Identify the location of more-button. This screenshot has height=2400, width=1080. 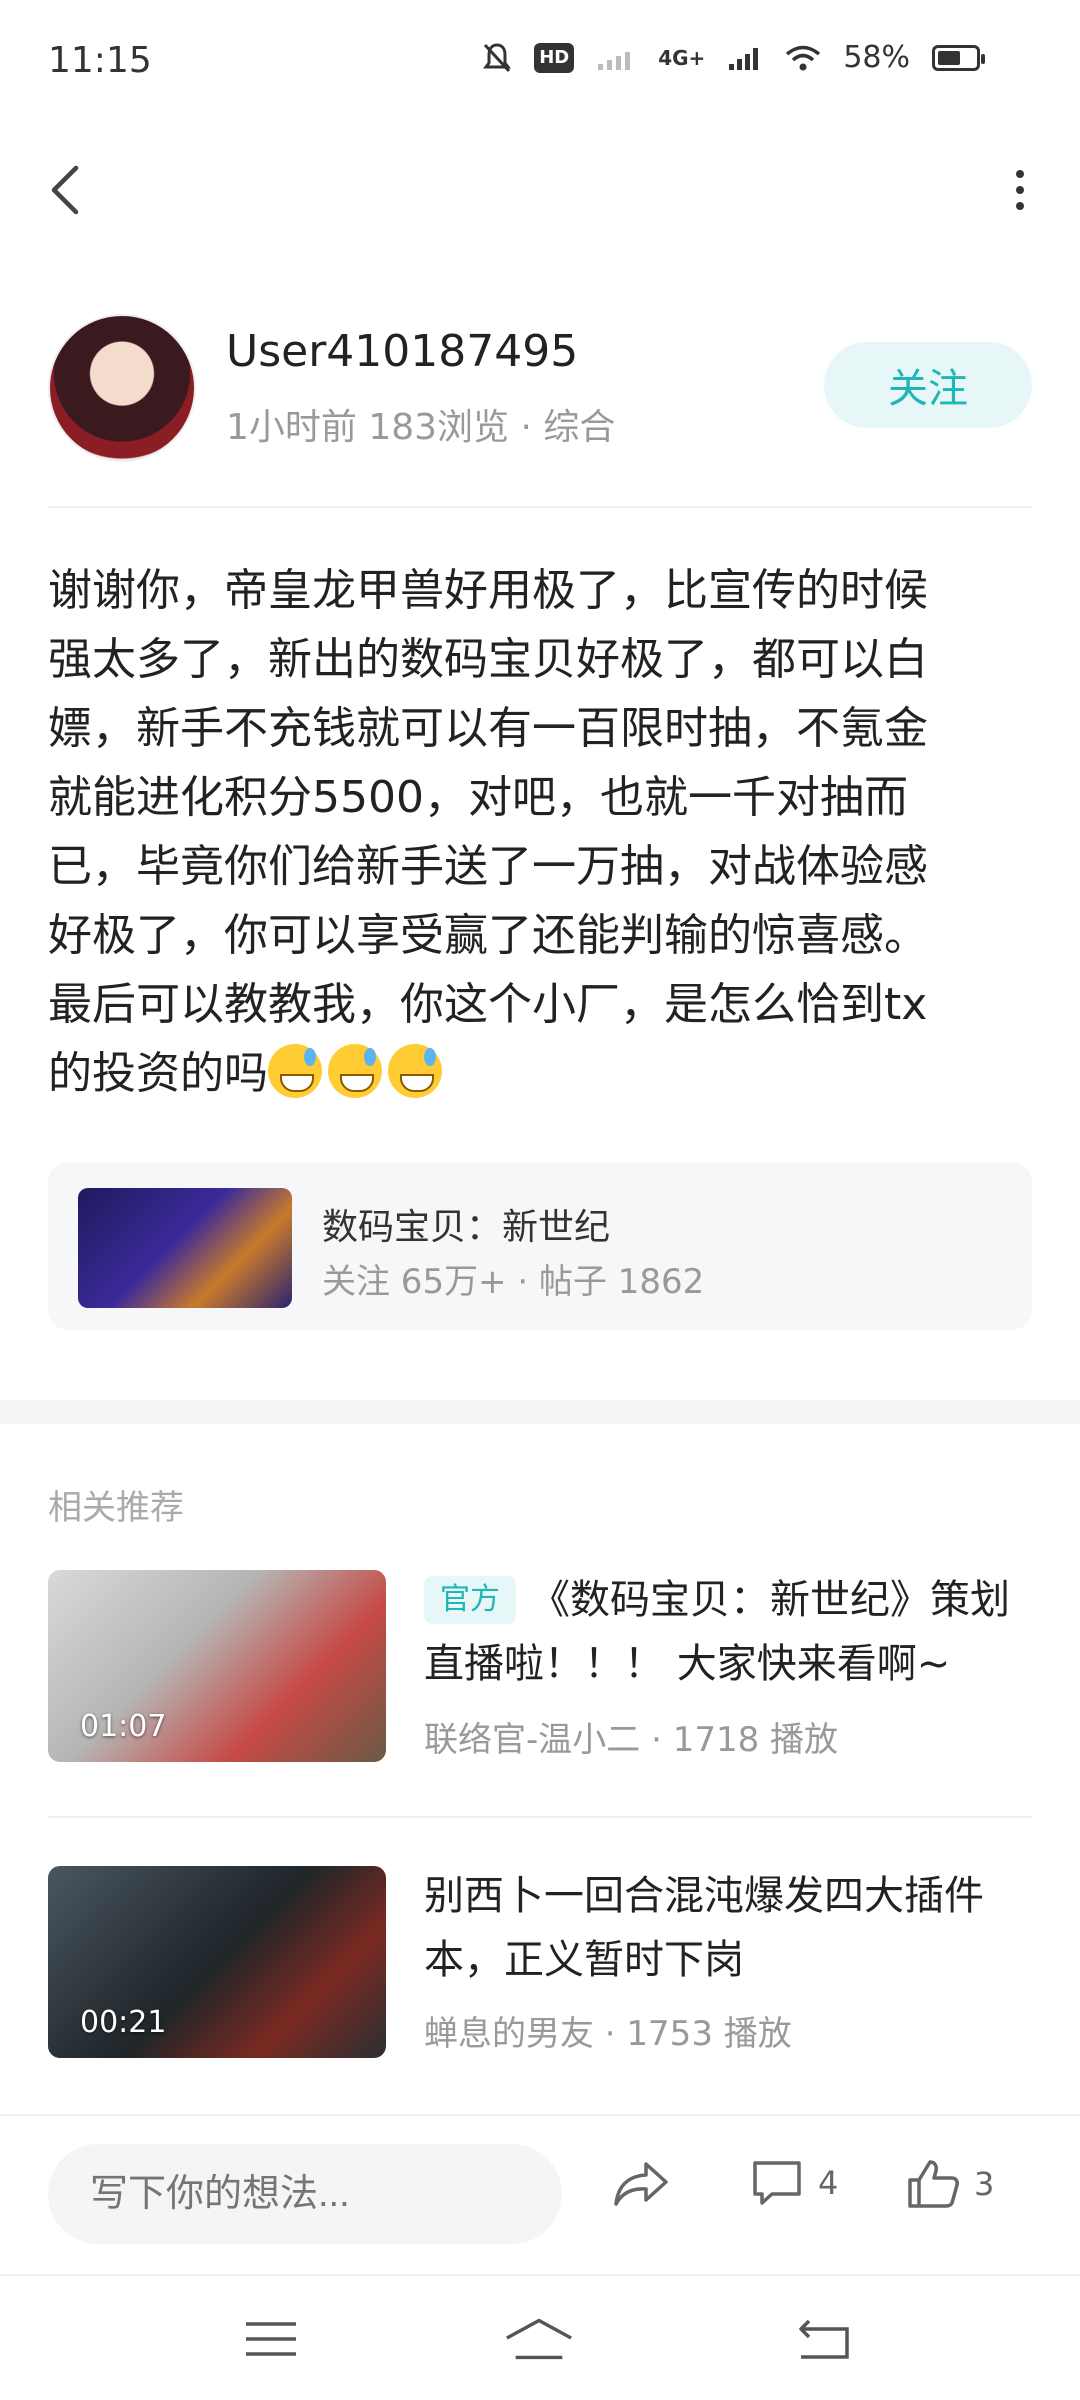
(1020, 190).